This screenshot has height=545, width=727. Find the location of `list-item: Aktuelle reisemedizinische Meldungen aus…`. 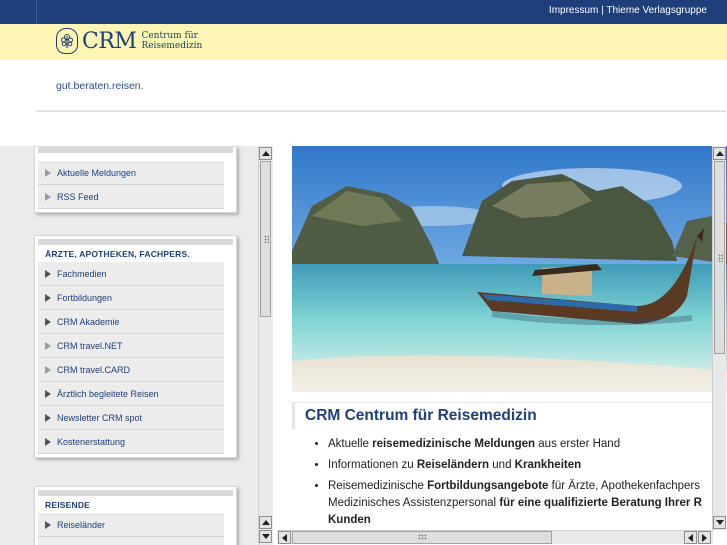

list-item: Aktuelle reisemedizinische Meldungen aus… is located at coordinates (527, 444).